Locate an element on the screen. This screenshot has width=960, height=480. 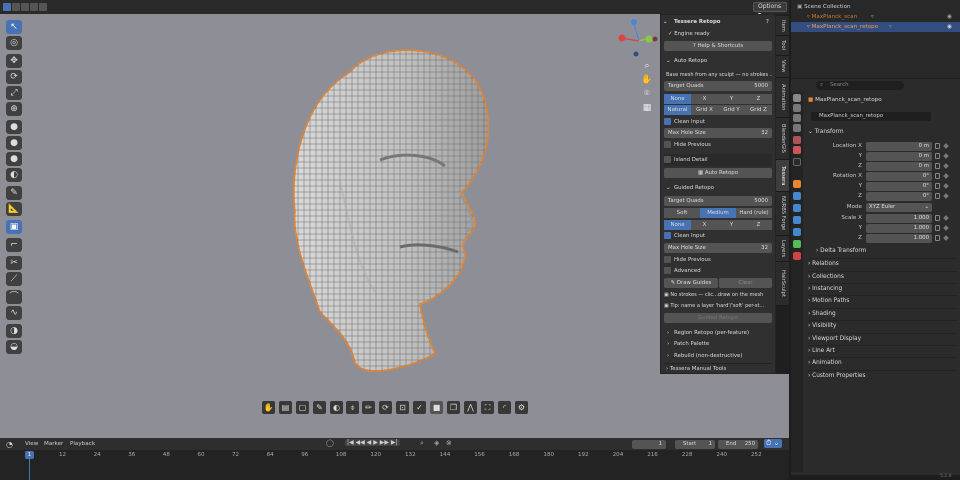
select-extend-icon is located at coordinates (16, 7).